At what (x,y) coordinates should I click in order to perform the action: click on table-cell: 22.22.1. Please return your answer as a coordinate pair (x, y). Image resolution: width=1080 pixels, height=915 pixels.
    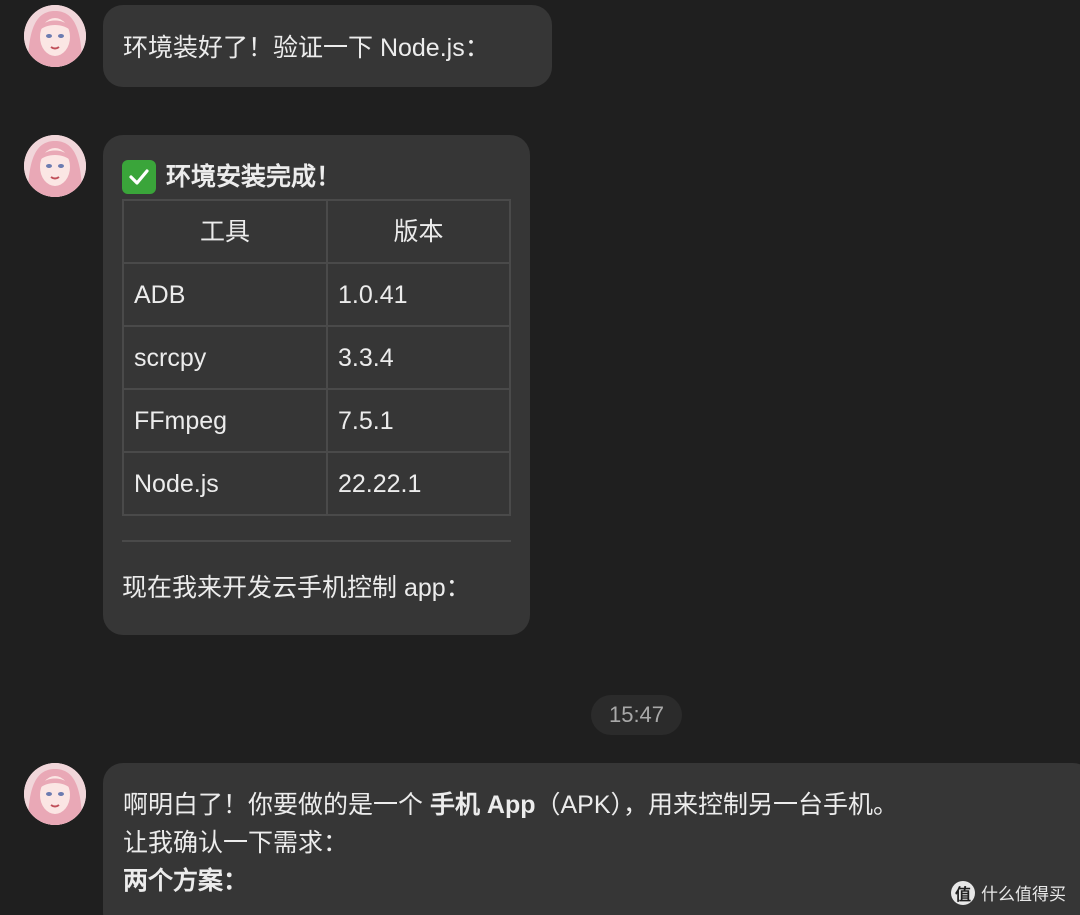
    Looking at the image, I should click on (418, 483).